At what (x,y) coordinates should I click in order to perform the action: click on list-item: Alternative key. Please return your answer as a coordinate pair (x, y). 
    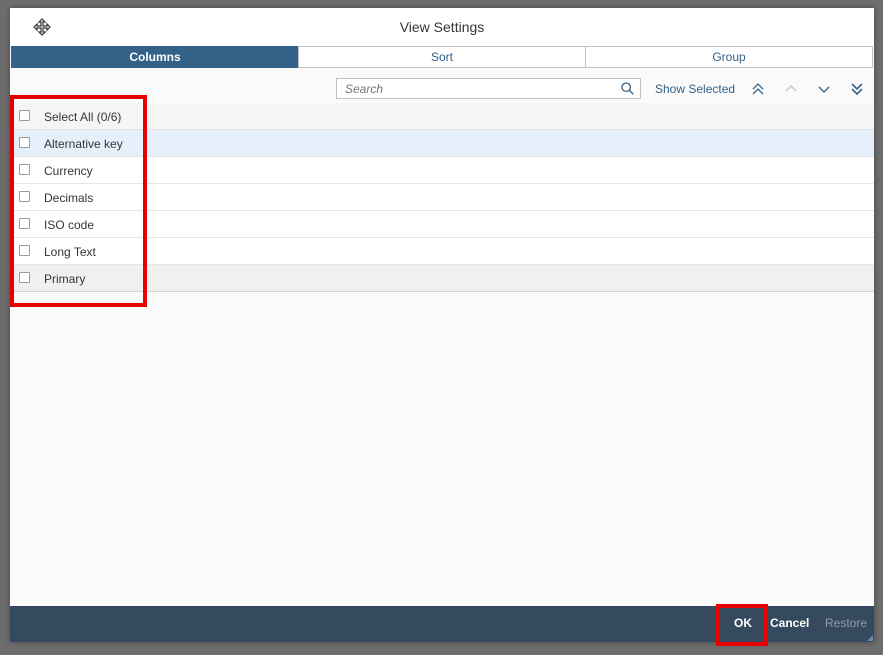
    Looking at the image, I should click on (442, 143).